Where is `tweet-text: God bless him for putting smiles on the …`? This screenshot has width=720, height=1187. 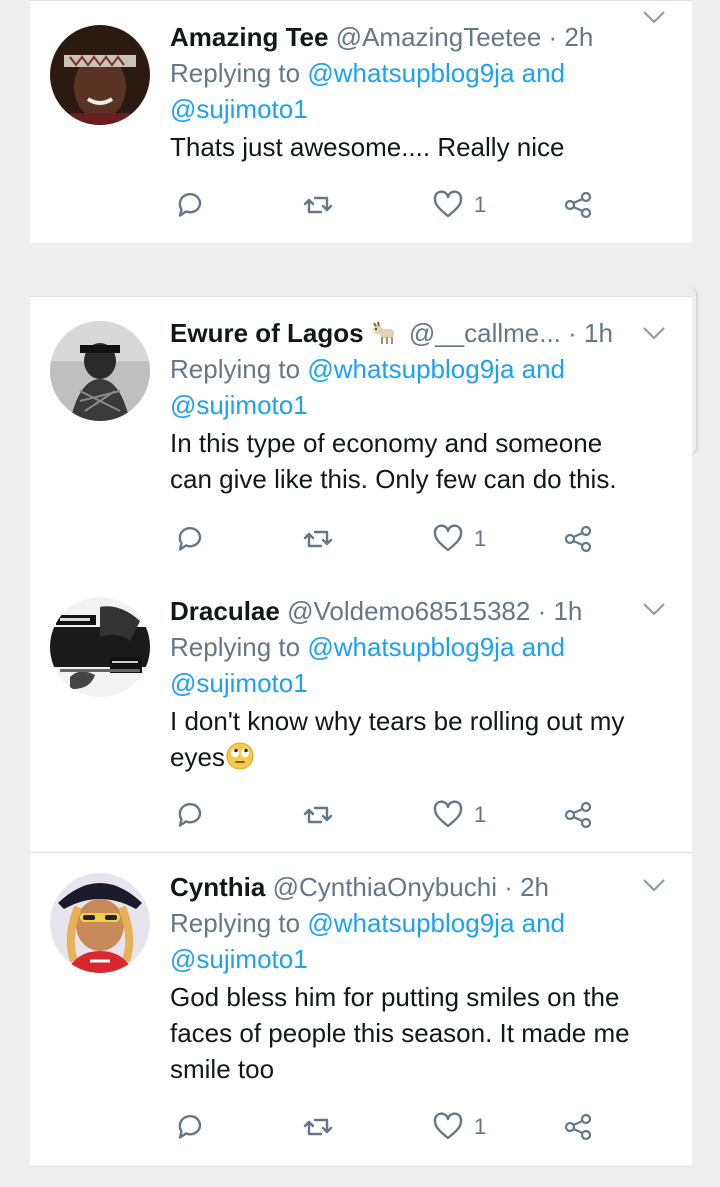
tweet-text: God bless him for putting smiles on the … is located at coordinates (431, 1033).